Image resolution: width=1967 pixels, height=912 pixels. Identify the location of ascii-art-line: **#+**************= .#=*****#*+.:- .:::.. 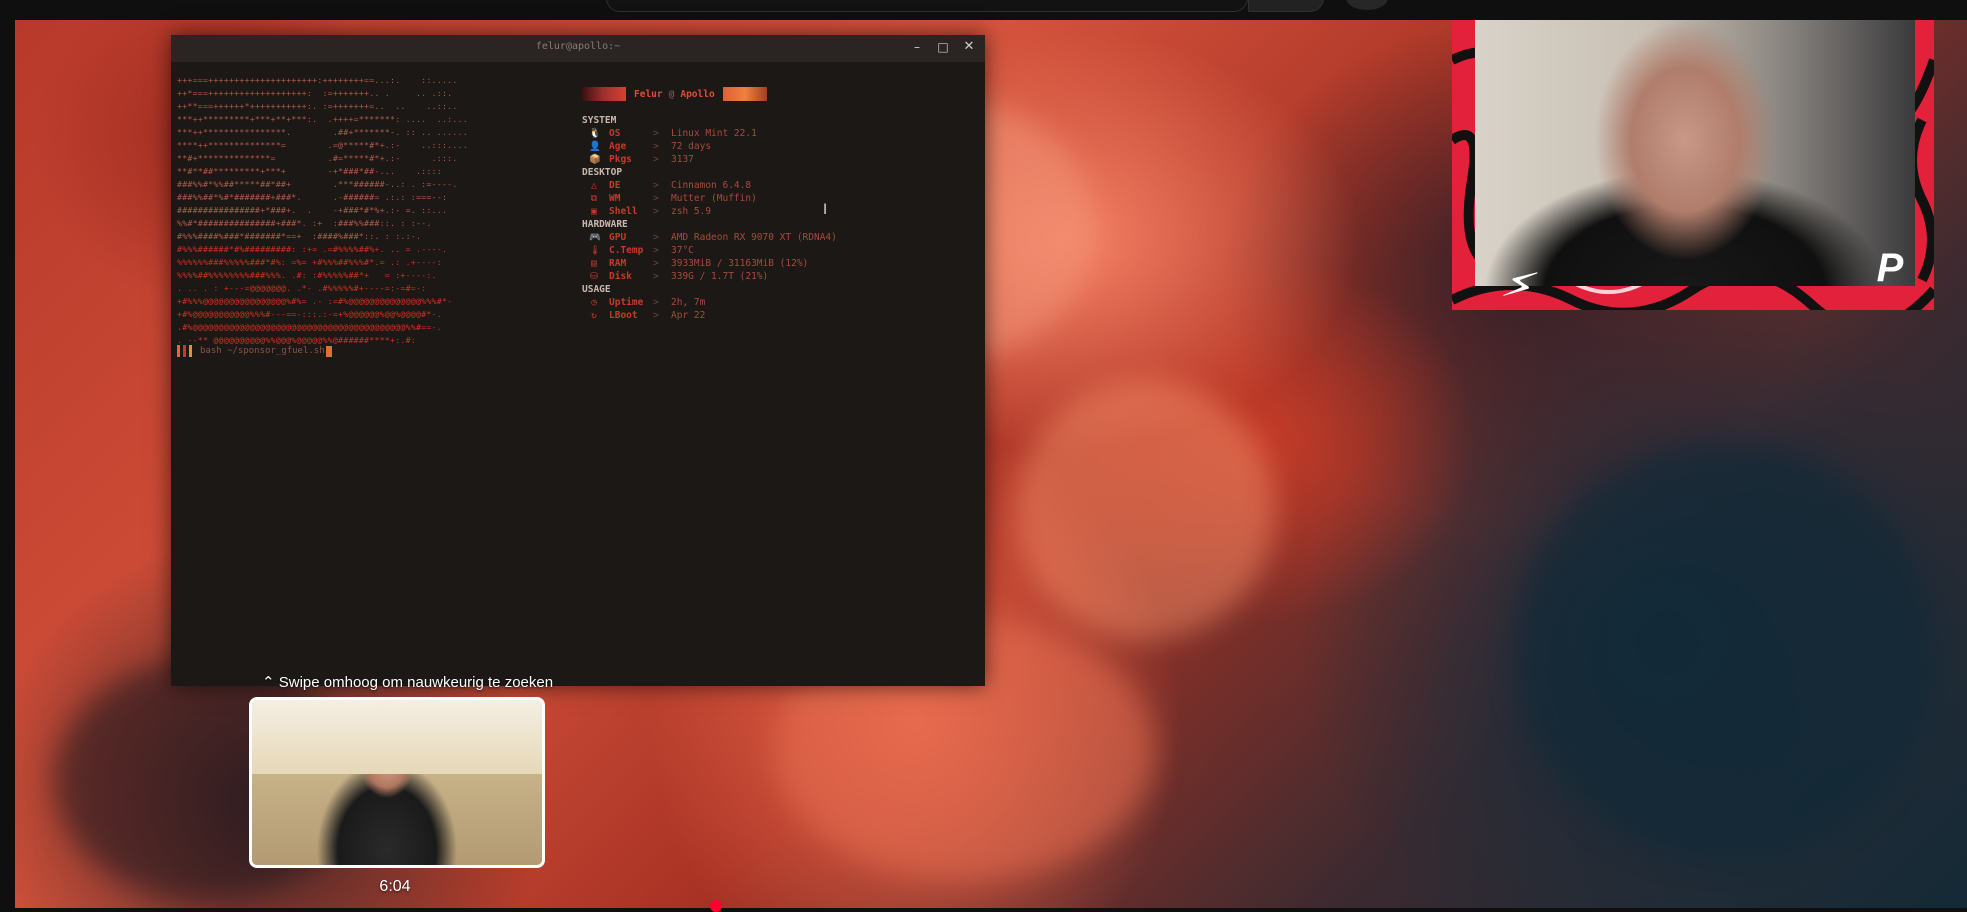
(317, 158).